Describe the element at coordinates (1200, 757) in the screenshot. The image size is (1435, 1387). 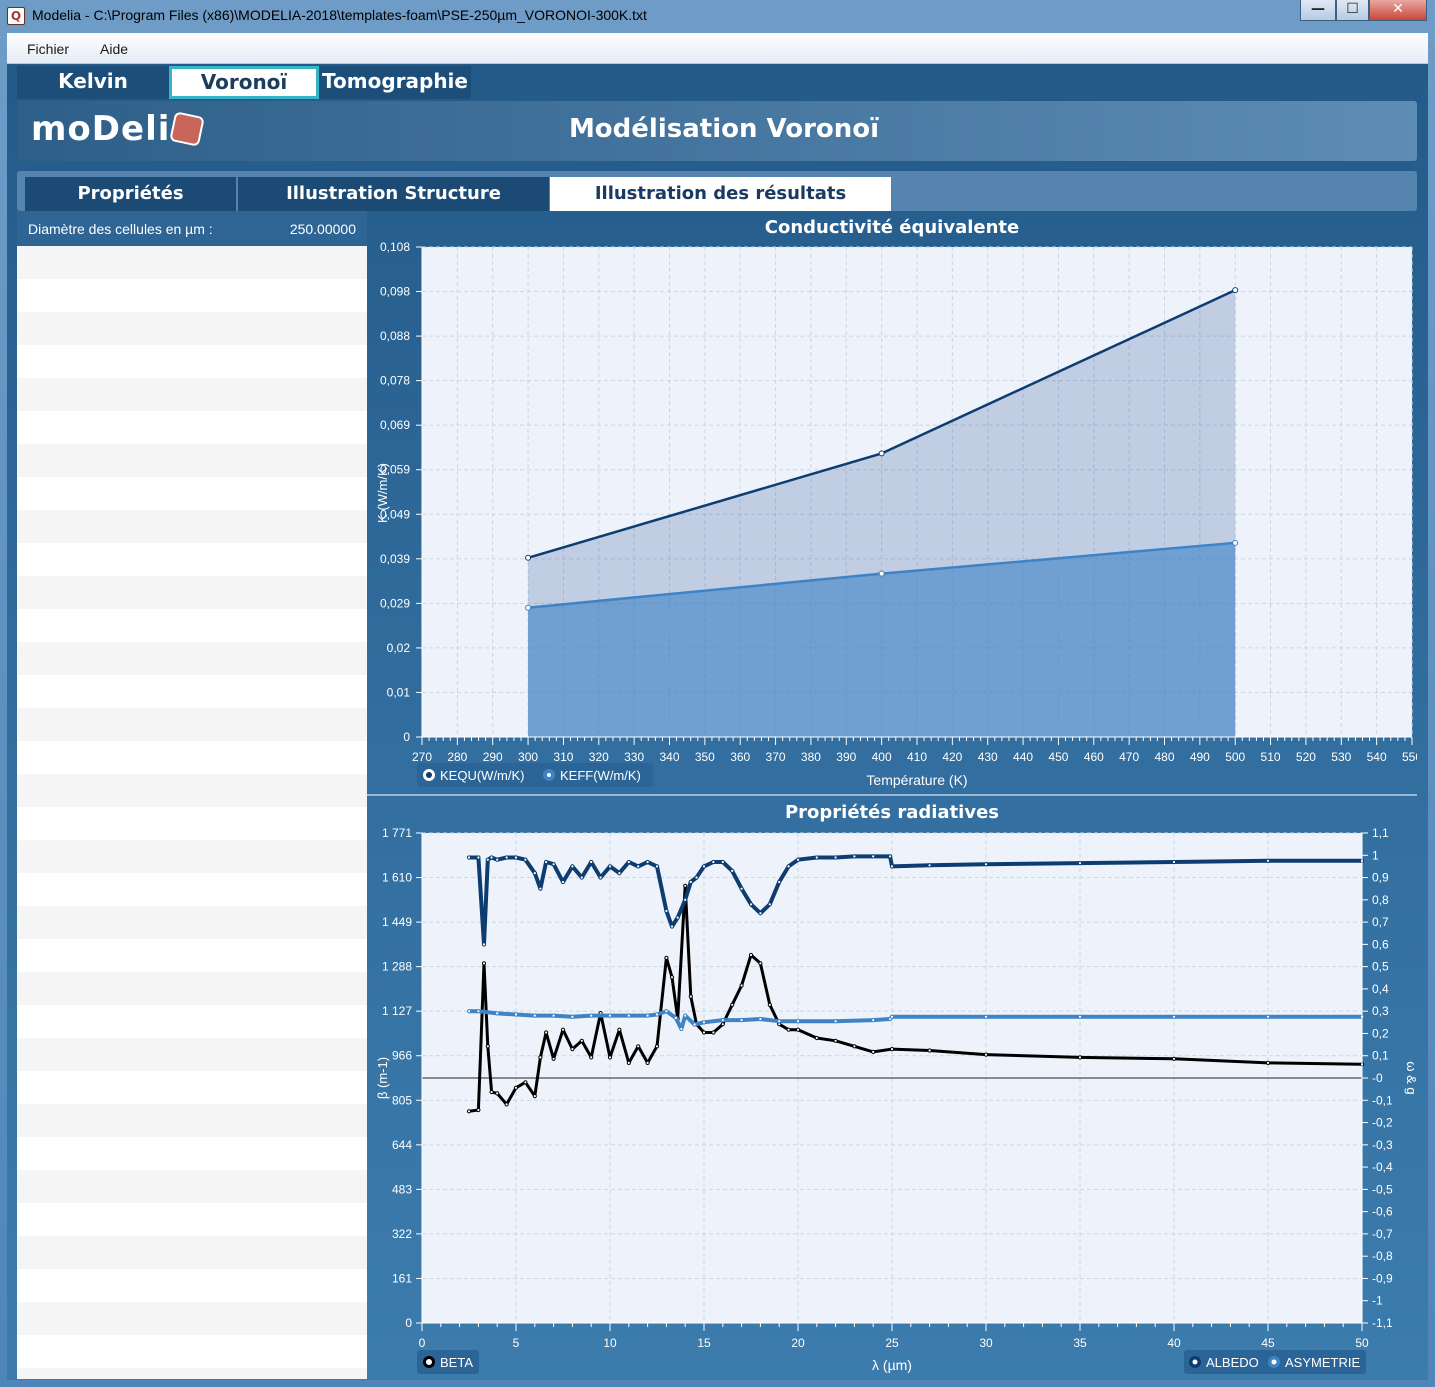
I see `conductivity-x-tick-label: 490` at that location.